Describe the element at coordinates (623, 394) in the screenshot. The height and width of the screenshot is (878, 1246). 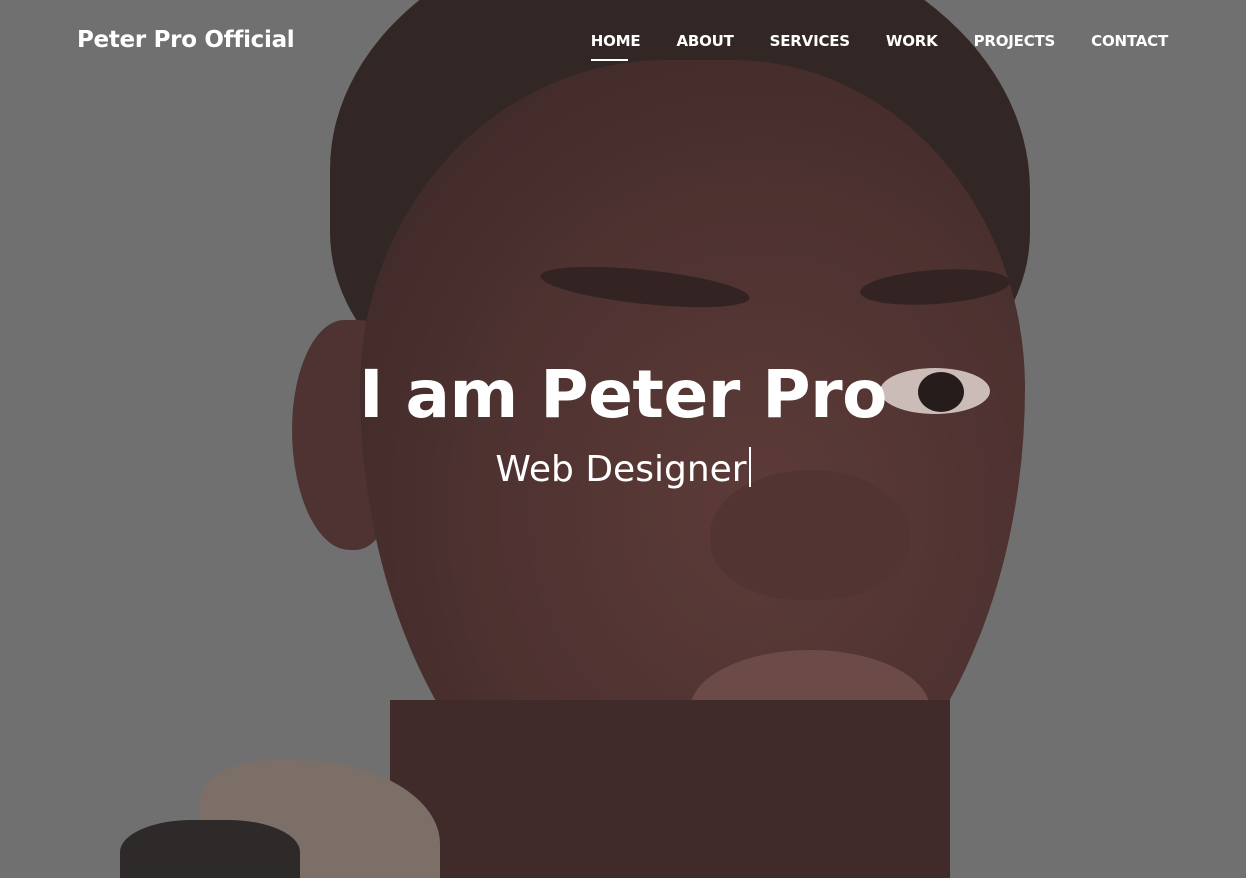
I see `hero-title: I am Peter Pro` at that location.